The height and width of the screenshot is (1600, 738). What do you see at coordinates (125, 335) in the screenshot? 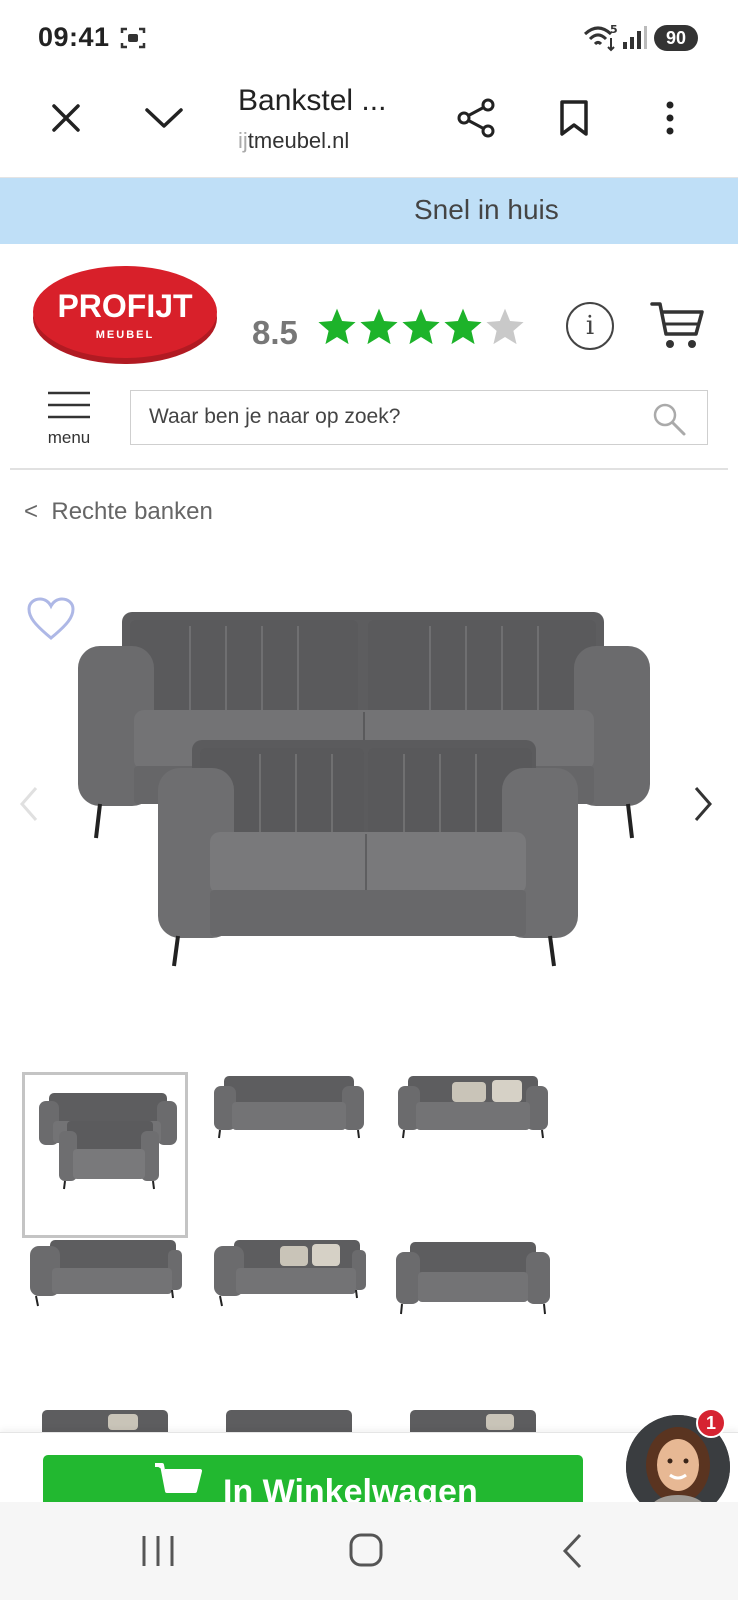
I see `logo-subtext: MEUBEL` at bounding box center [125, 335].